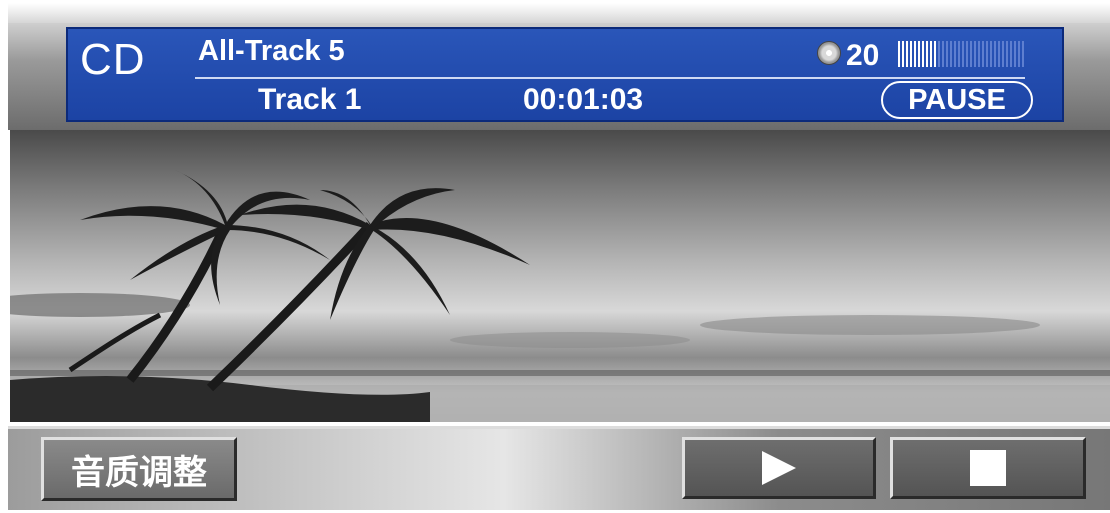  What do you see at coordinates (610, 78) in the screenshot?
I see `divider` at bounding box center [610, 78].